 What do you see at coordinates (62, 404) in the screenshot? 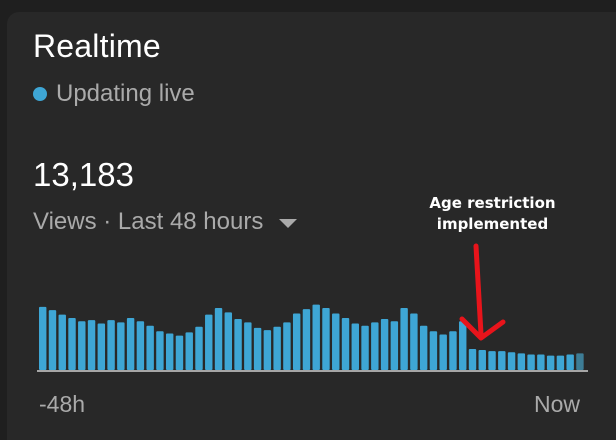
I see `x-axis-start-label: -48h` at bounding box center [62, 404].